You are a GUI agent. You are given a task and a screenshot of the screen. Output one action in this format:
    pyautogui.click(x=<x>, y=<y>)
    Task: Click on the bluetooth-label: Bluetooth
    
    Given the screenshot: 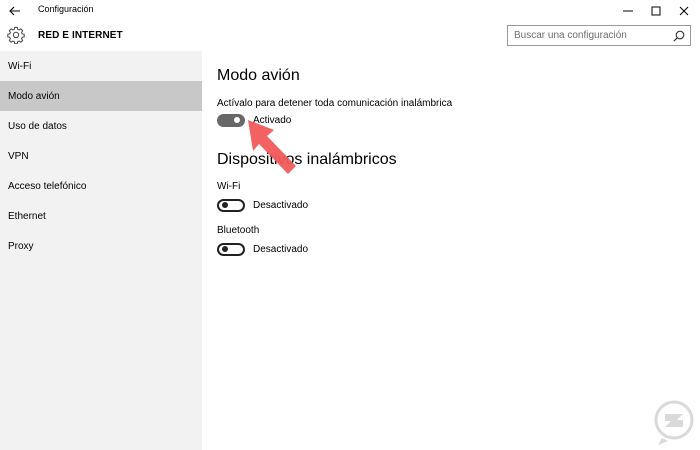 What is the action you would take?
    pyautogui.click(x=238, y=230)
    